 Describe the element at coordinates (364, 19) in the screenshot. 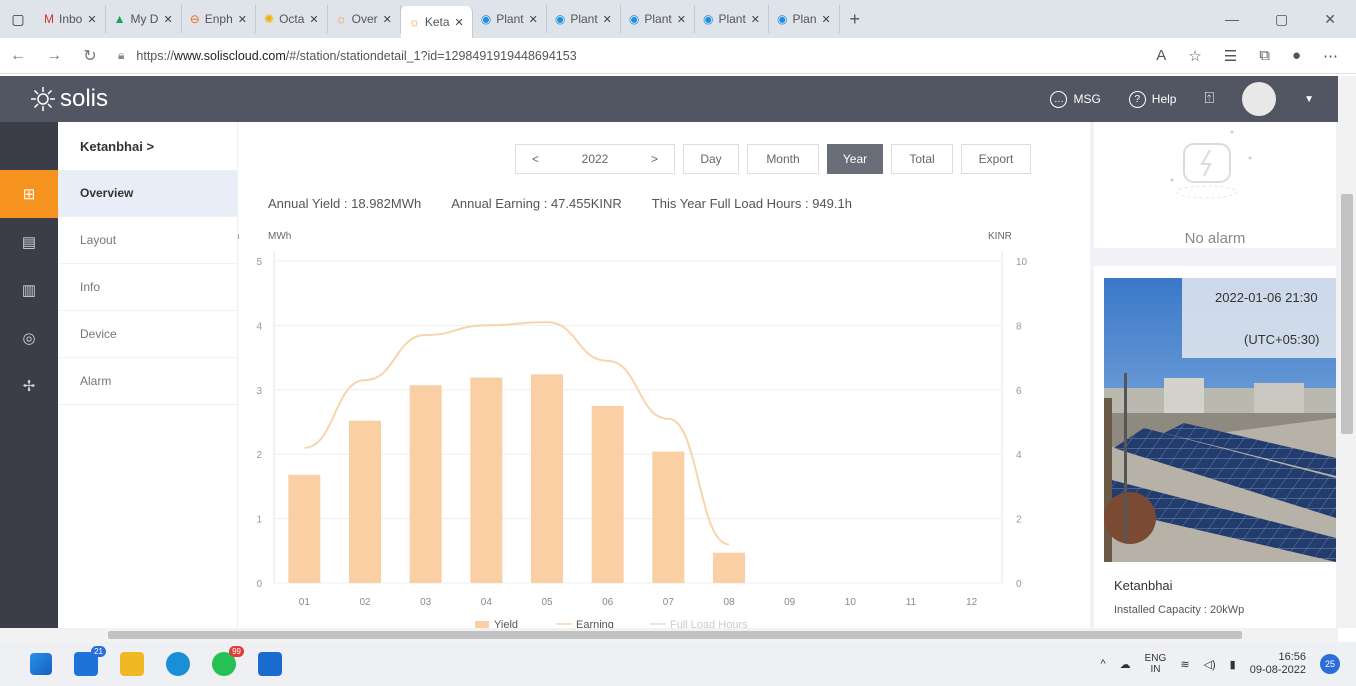

I see `browser-tab: ☼ Over ✕` at that location.